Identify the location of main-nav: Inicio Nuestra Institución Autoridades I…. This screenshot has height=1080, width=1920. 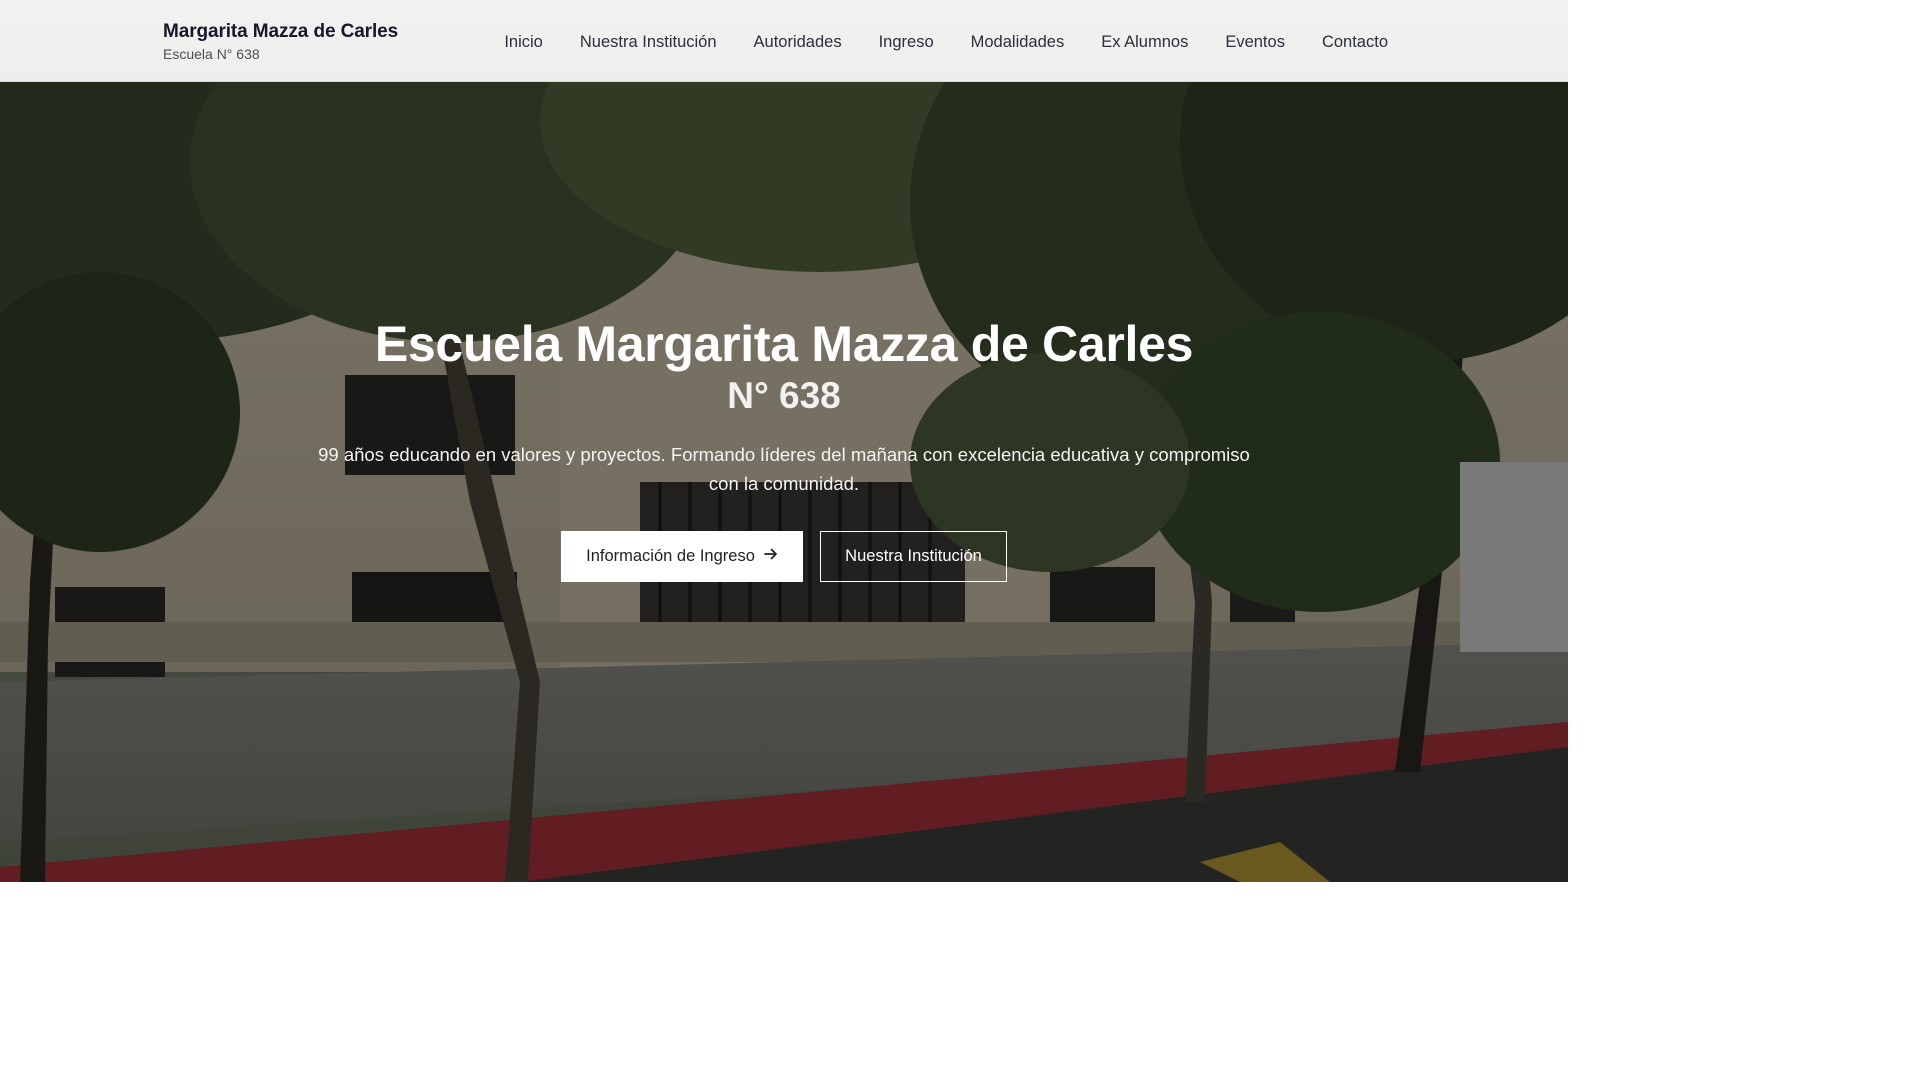
(946, 42).